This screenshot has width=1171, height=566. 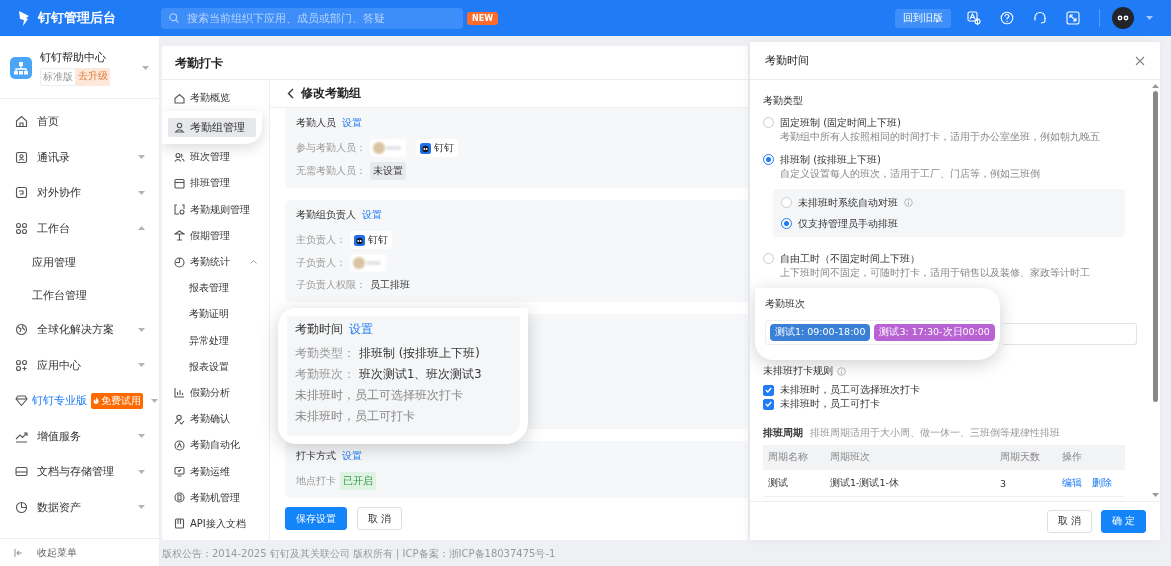 What do you see at coordinates (482, 18) in the screenshot?
I see `new-badge: NEW` at bounding box center [482, 18].